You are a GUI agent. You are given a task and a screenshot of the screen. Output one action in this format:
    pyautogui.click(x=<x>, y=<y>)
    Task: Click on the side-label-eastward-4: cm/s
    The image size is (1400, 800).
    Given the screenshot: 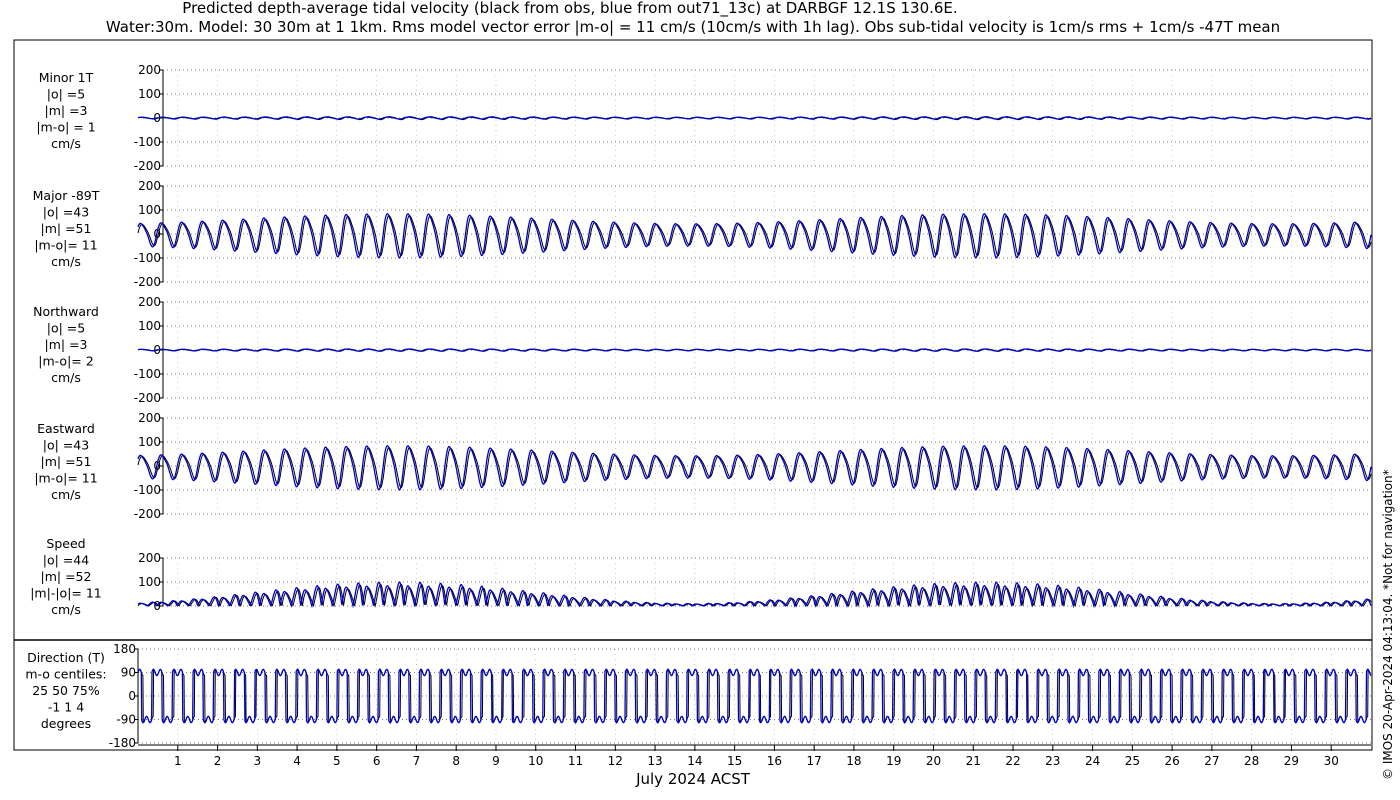 What is the action you would take?
    pyautogui.click(x=66, y=494)
    